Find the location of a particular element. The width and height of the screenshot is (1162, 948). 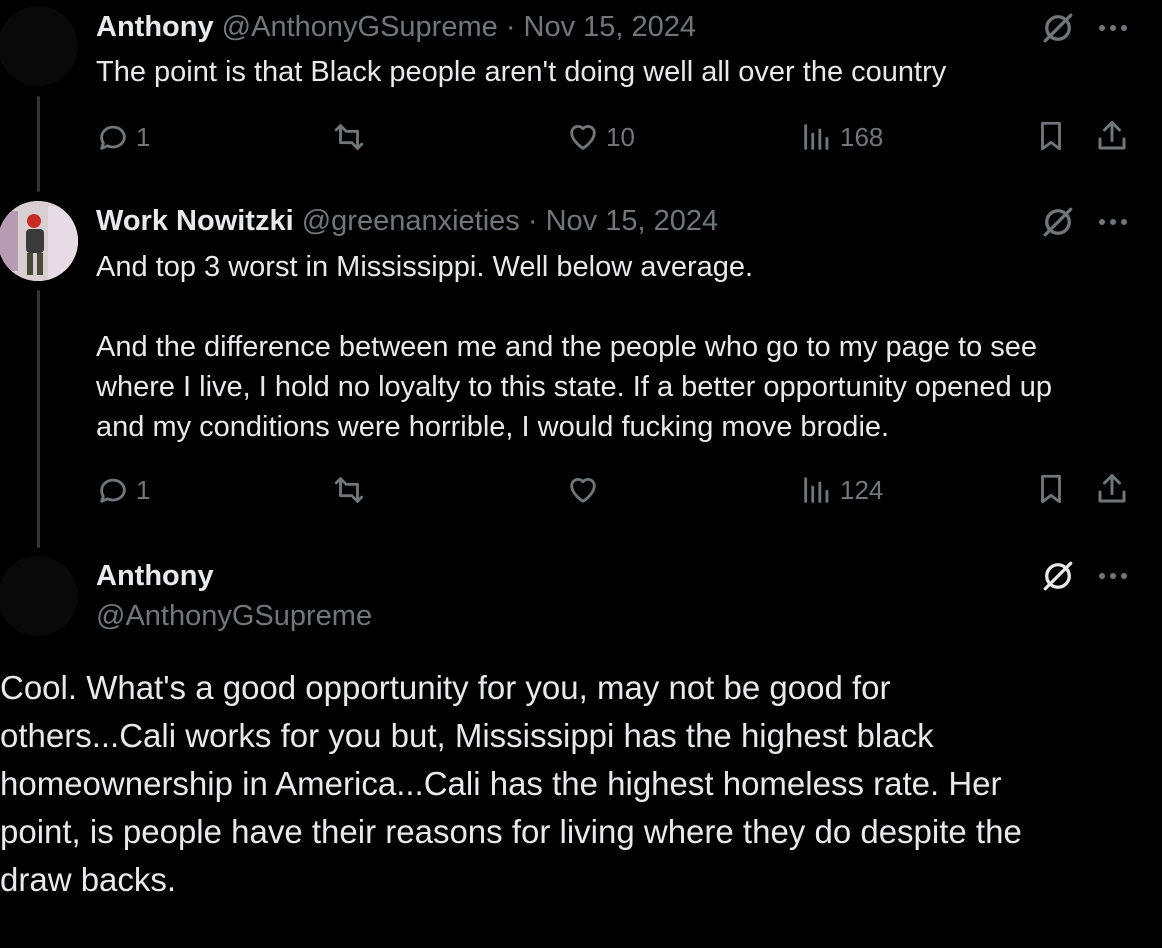

like-button is located at coordinates (583, 490).